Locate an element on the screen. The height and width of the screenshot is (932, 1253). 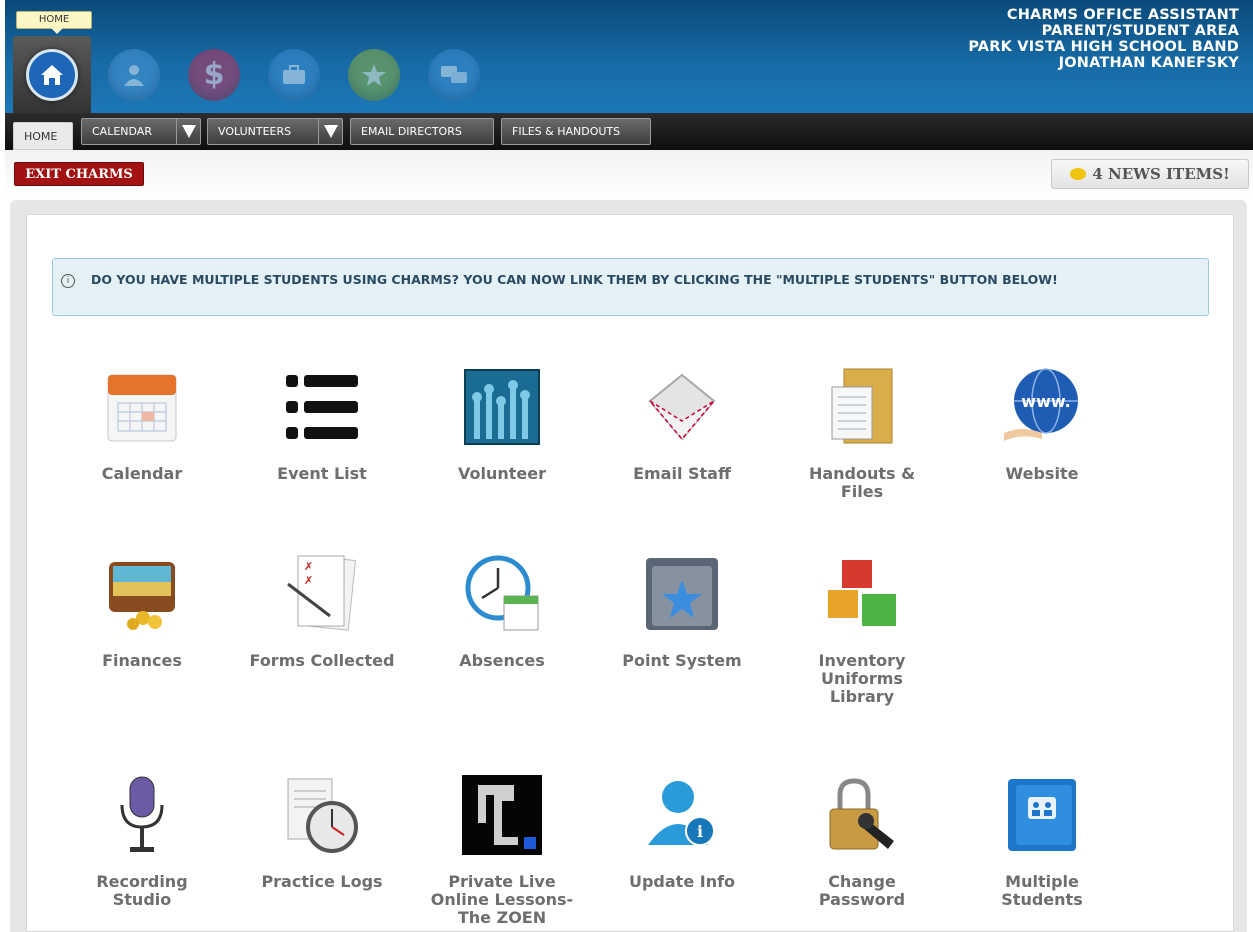
star-module-button is located at coordinates (374, 74).